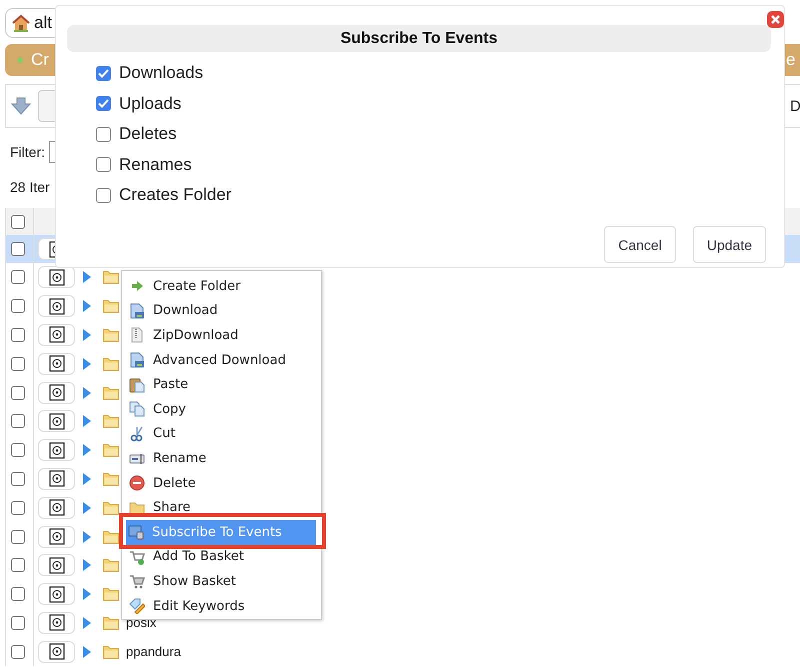  Describe the element at coordinates (137, 409) in the screenshot. I see `copy-pages-icon` at that location.